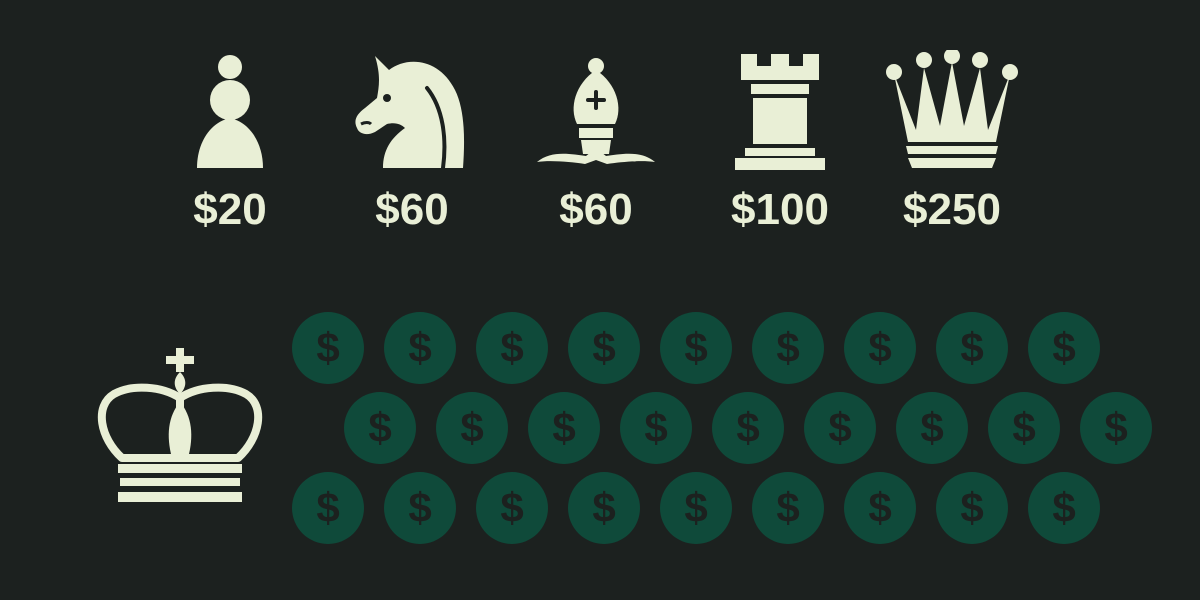 Image resolution: width=1200 pixels, height=600 pixels. What do you see at coordinates (952, 109) in the screenshot?
I see `queen-icon` at bounding box center [952, 109].